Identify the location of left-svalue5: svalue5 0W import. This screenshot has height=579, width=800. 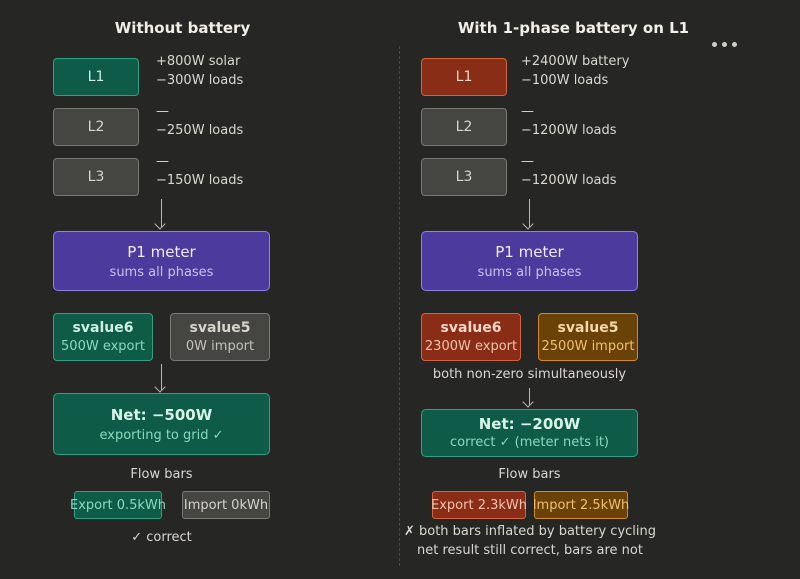
(220, 337).